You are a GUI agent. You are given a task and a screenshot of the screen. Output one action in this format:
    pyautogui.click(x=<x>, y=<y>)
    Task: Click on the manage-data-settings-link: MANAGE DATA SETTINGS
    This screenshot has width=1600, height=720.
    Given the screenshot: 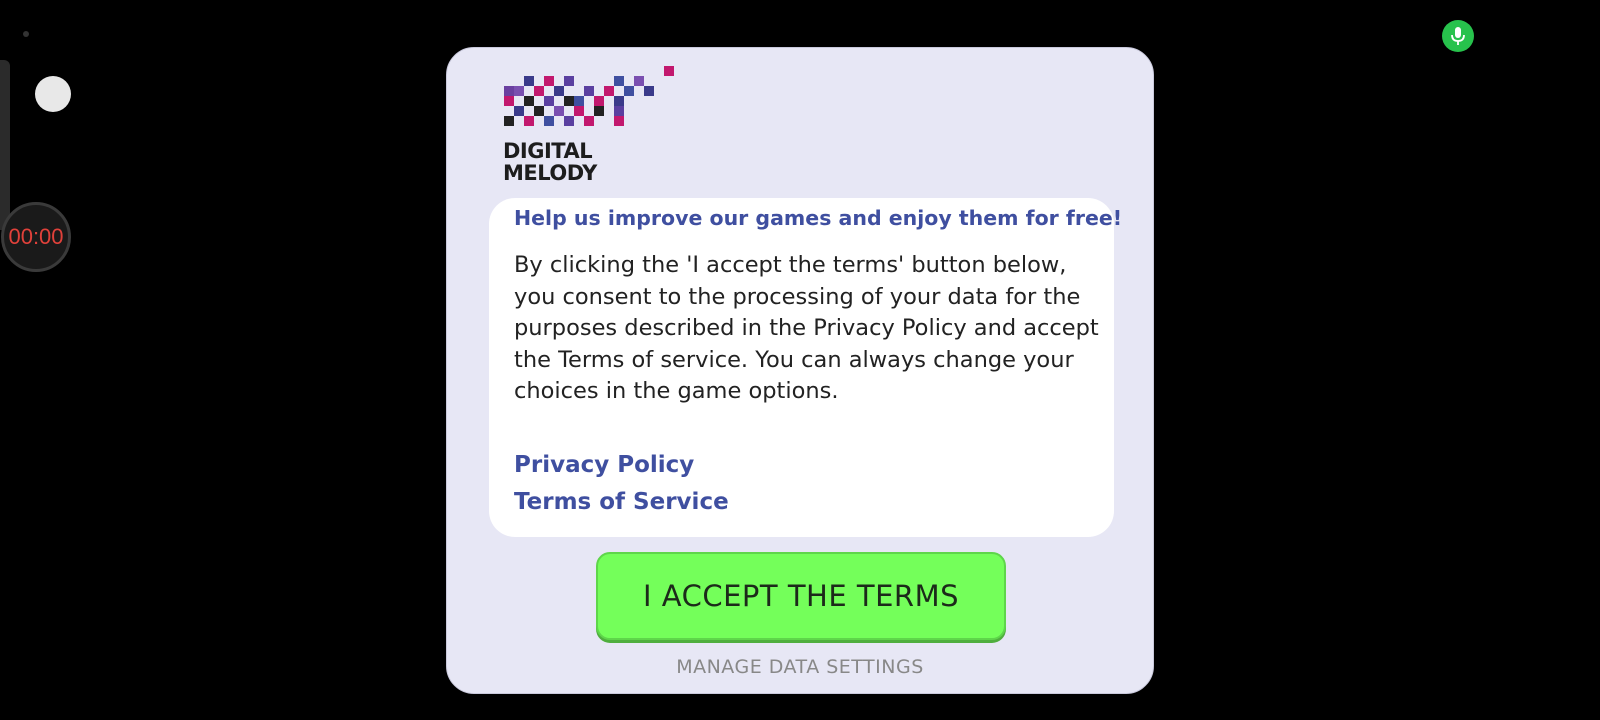 What is the action you would take?
    pyautogui.click(x=800, y=667)
    